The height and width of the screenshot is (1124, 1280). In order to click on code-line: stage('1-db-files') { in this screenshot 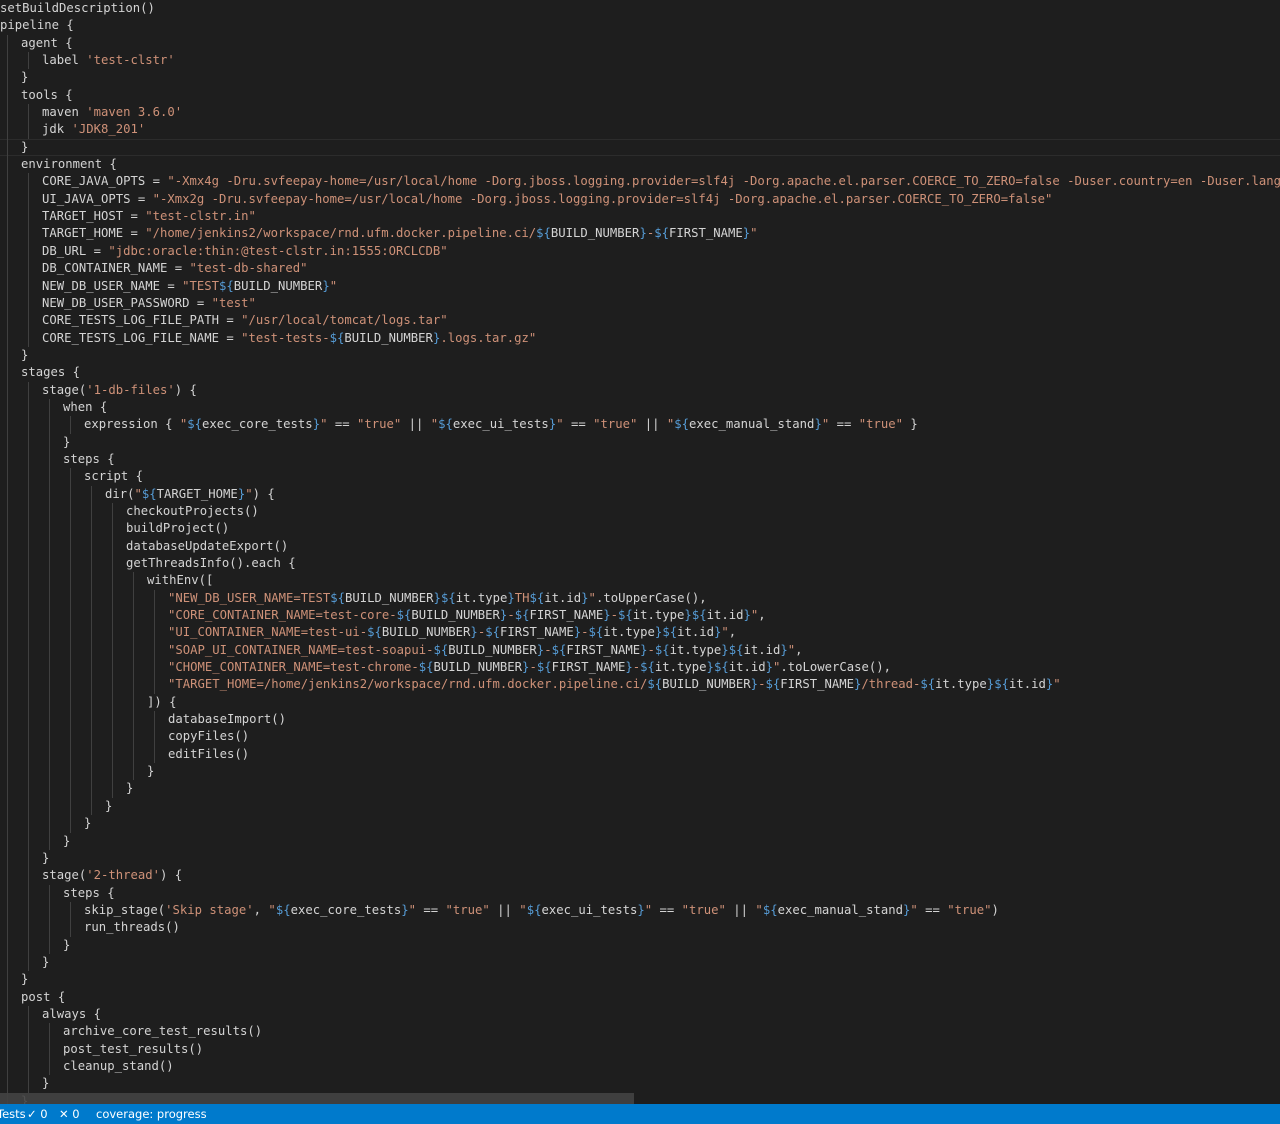, I will do `click(640, 390)`.